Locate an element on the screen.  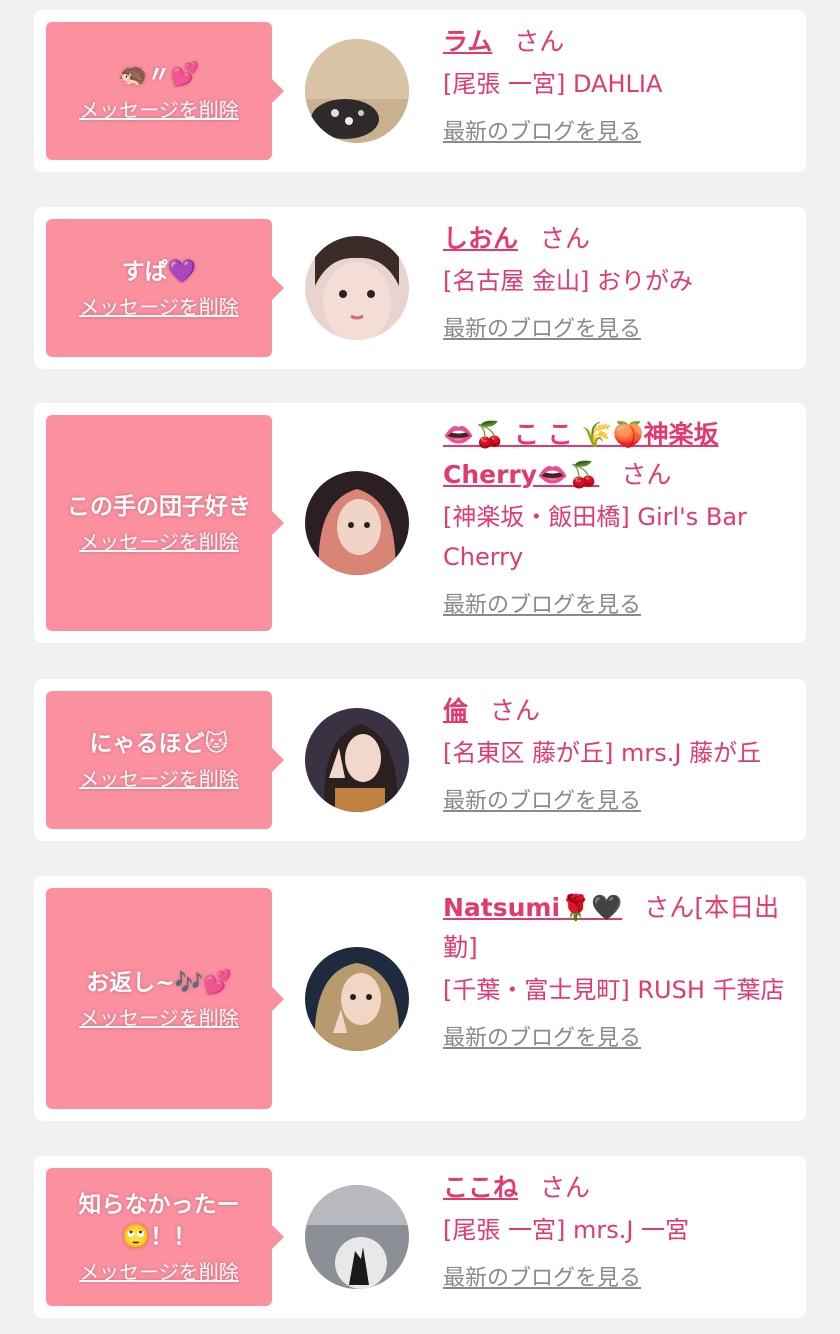
sender-info: ここね さん [尾張 一宮] mrs.J 一宮 最新のブログを見る is located at coordinates (620, 1231).